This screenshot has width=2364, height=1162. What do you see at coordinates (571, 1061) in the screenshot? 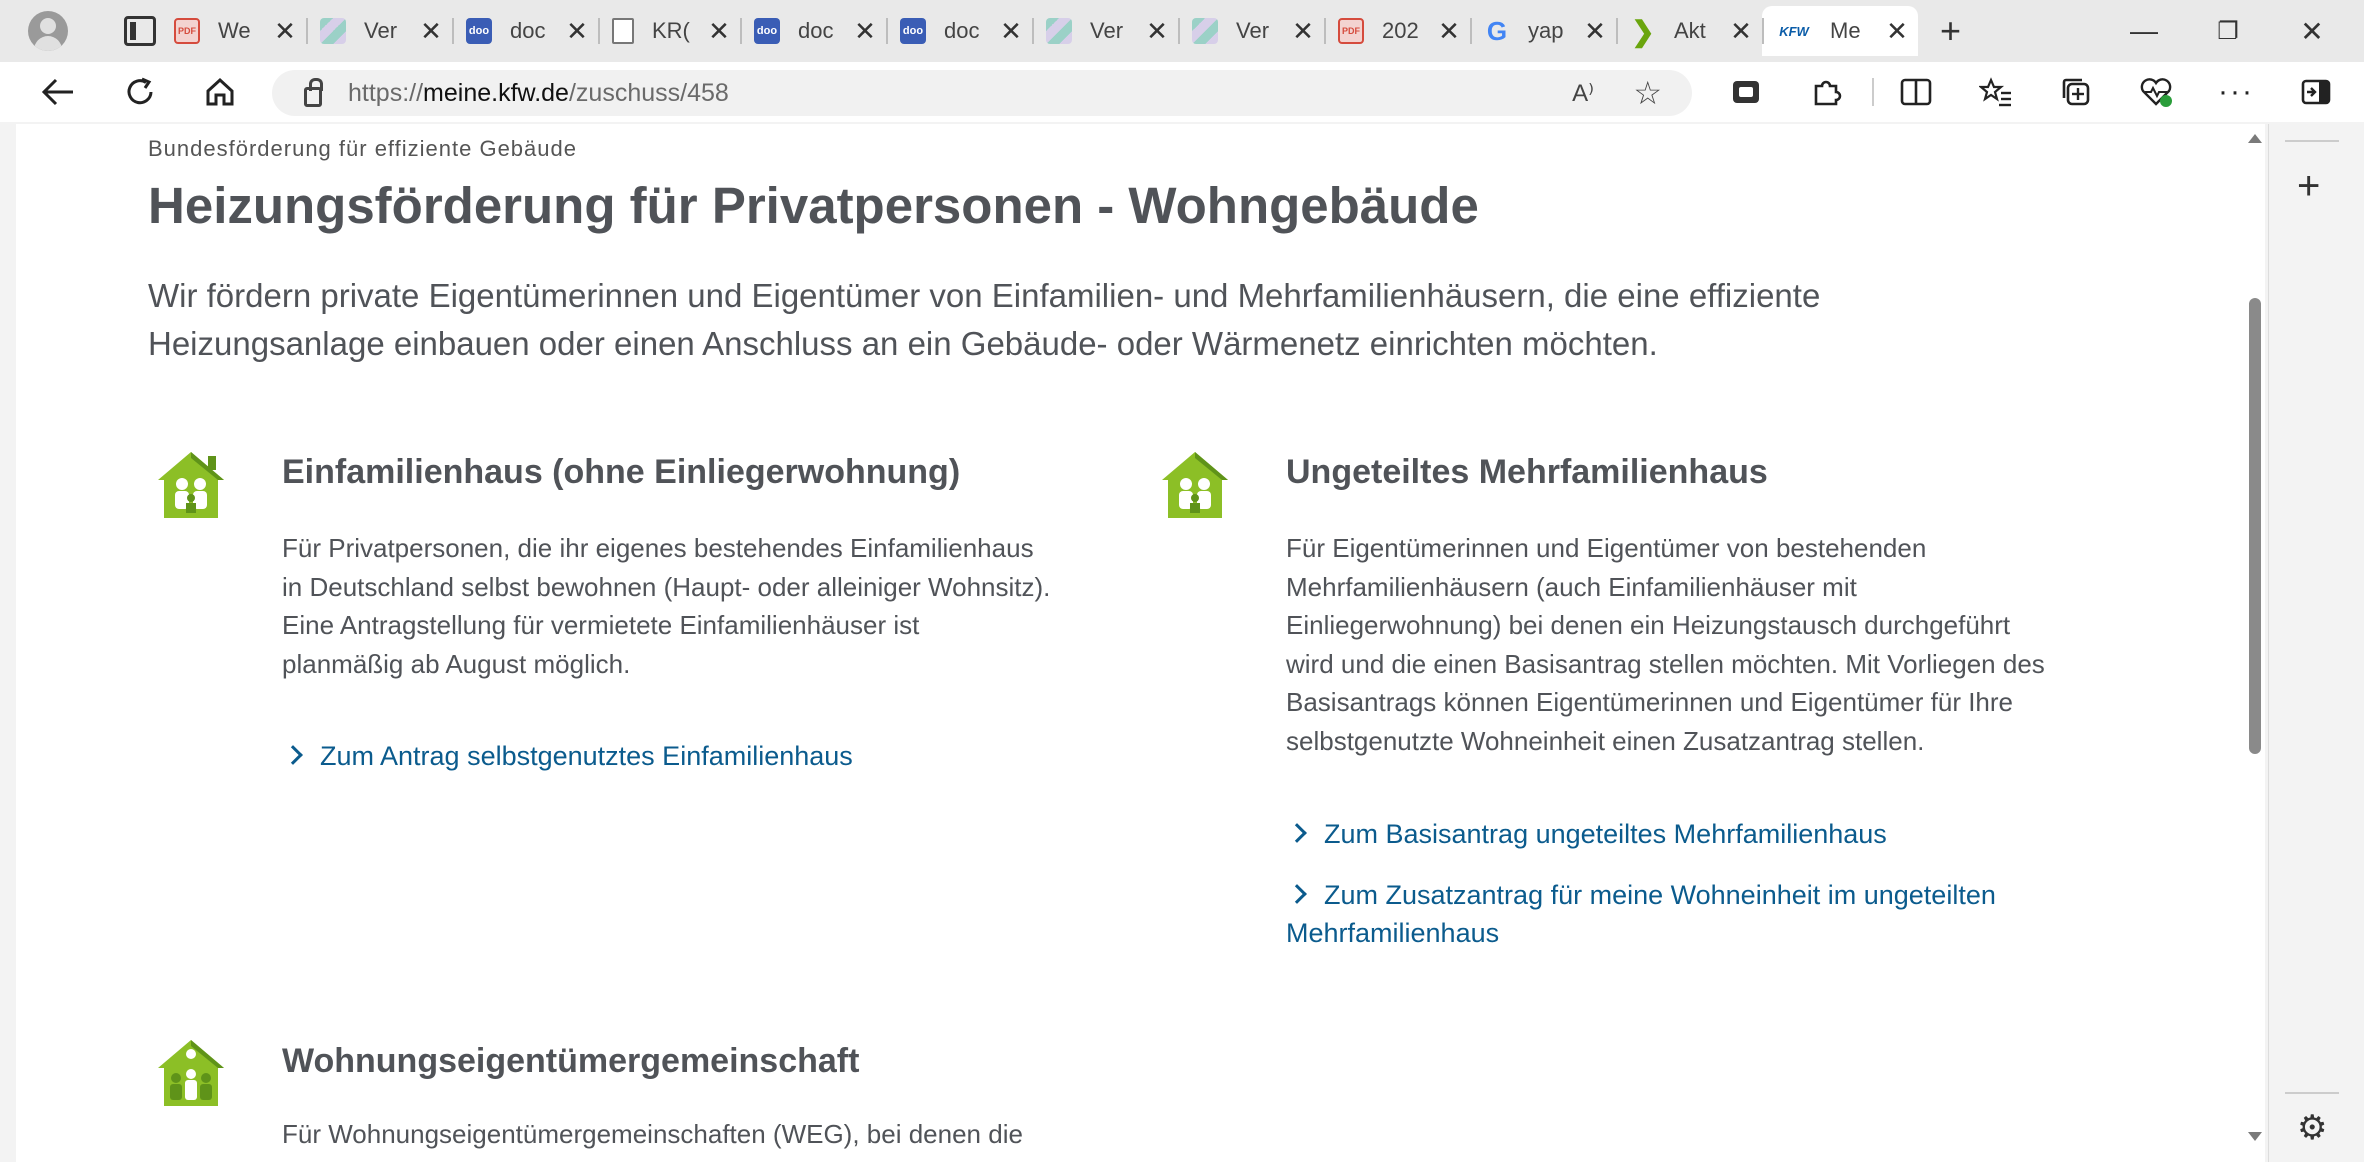
I see `card-title-weg: Wohnungseigentümergemeinschaft` at bounding box center [571, 1061].